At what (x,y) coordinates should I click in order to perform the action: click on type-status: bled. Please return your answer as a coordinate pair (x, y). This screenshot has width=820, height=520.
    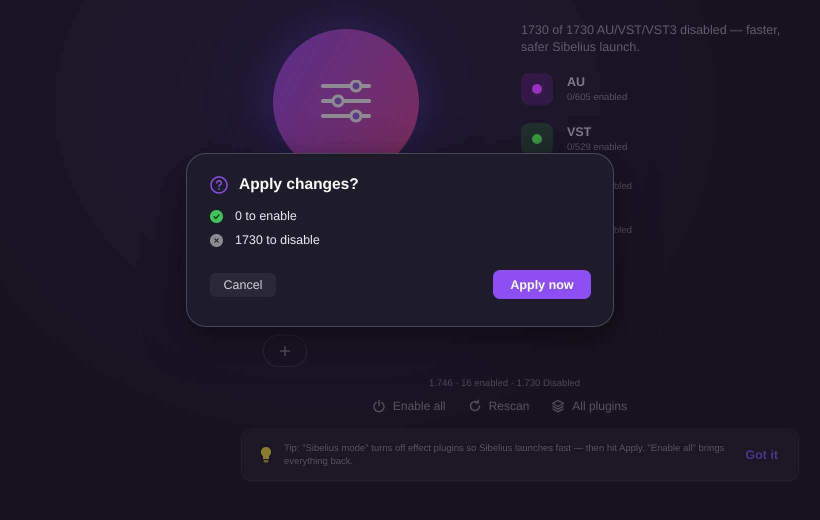
    Looking at the image, I should click on (623, 186).